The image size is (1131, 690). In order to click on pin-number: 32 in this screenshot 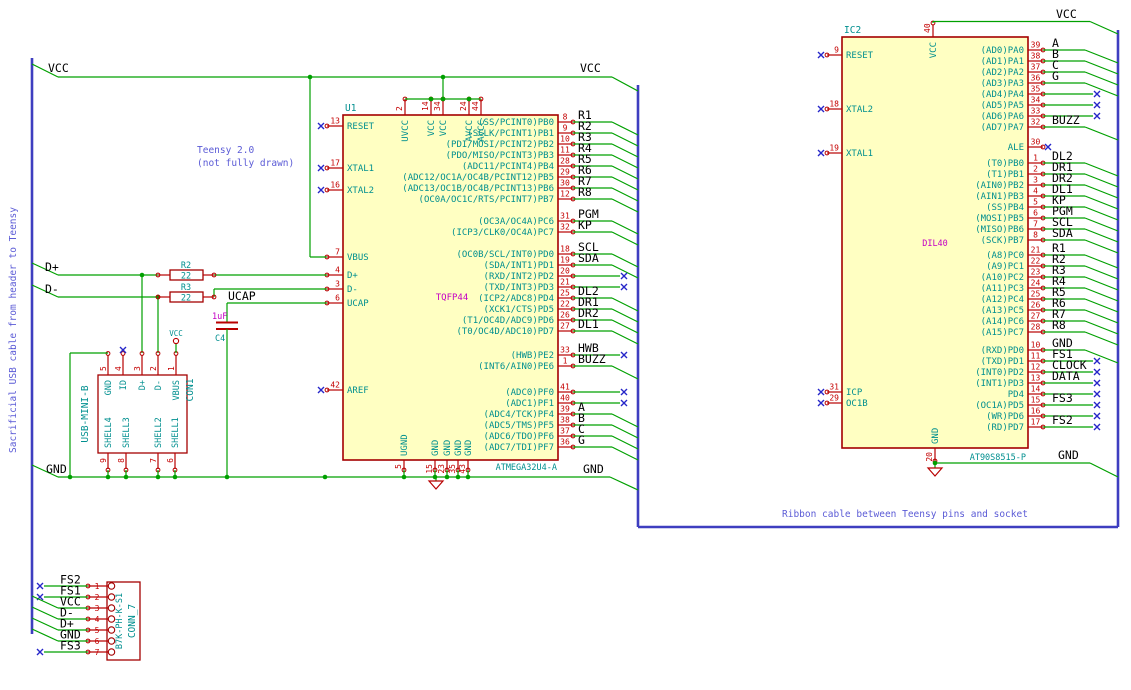, I will do `click(1036, 122)`.